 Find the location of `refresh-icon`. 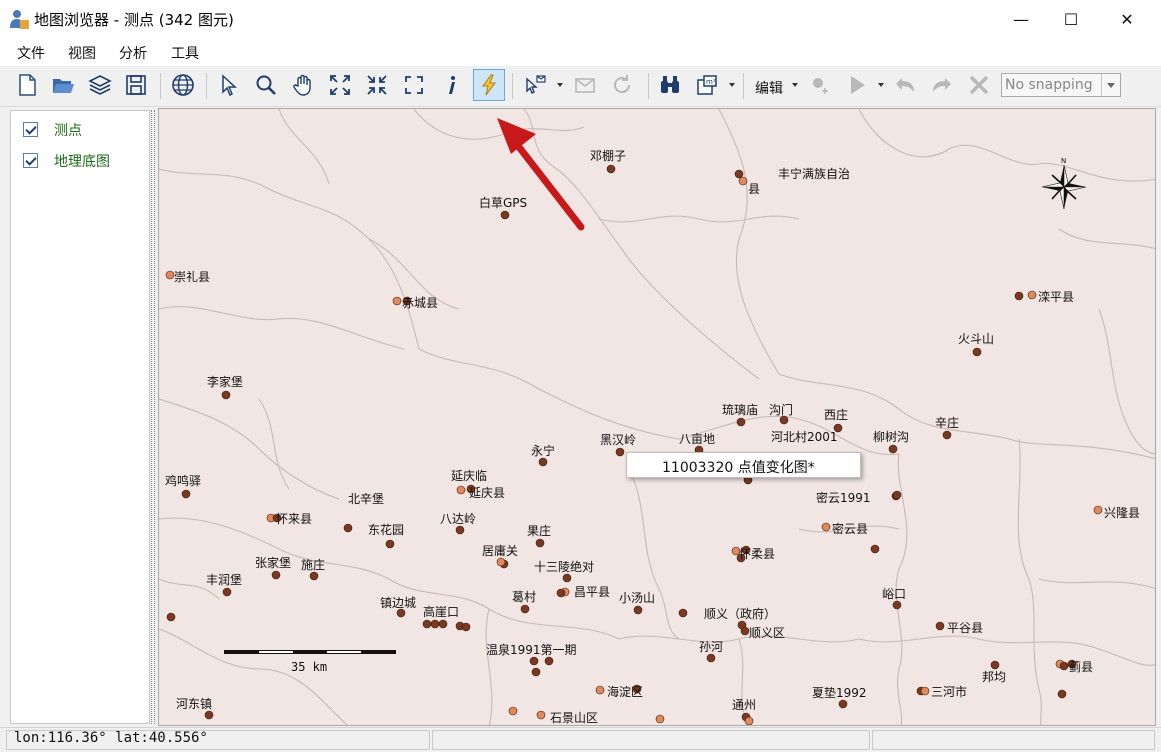

refresh-icon is located at coordinates (622, 85).